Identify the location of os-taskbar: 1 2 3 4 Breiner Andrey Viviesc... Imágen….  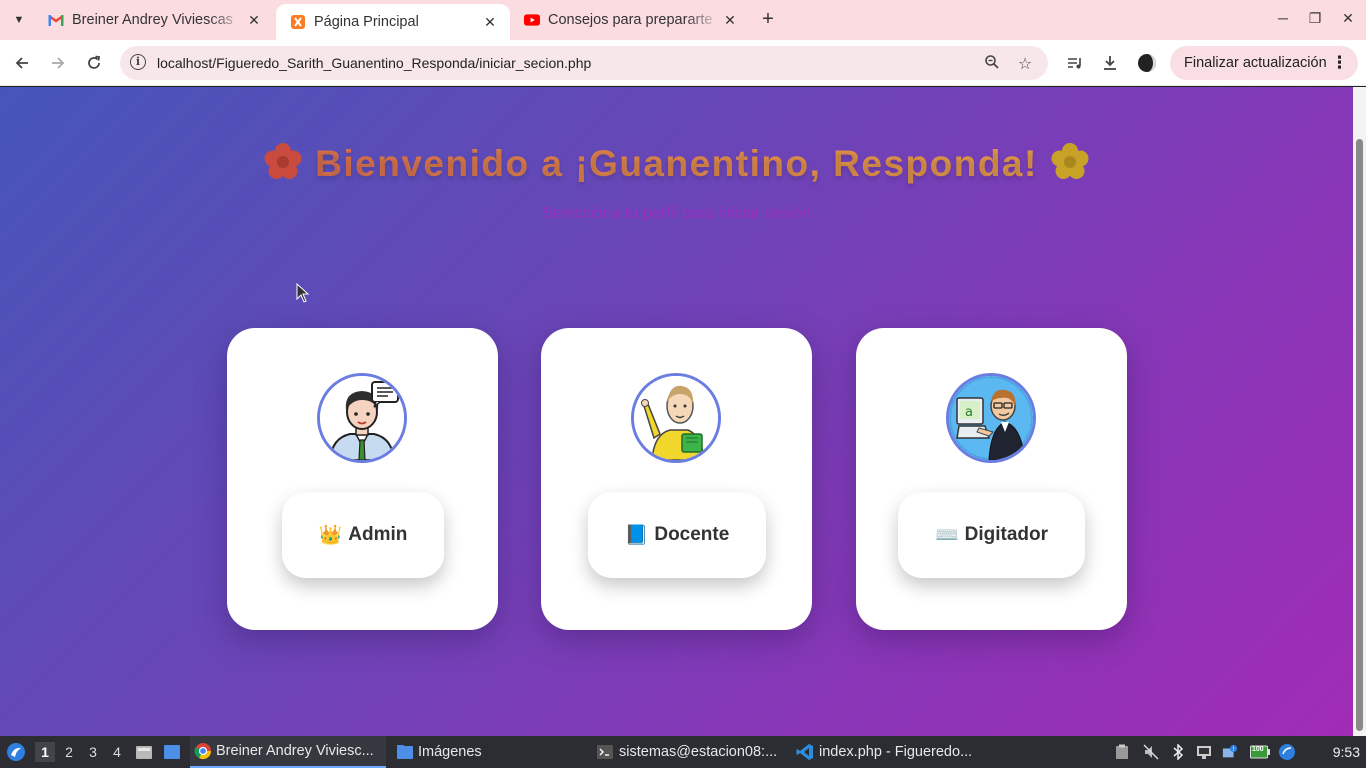
(683, 752).